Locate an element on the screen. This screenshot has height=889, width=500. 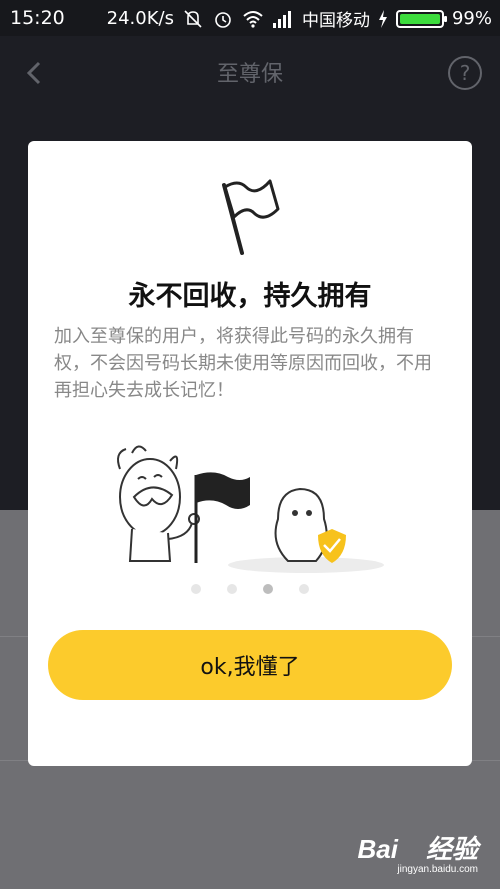
page-indicator is located at coordinates (250, 589).